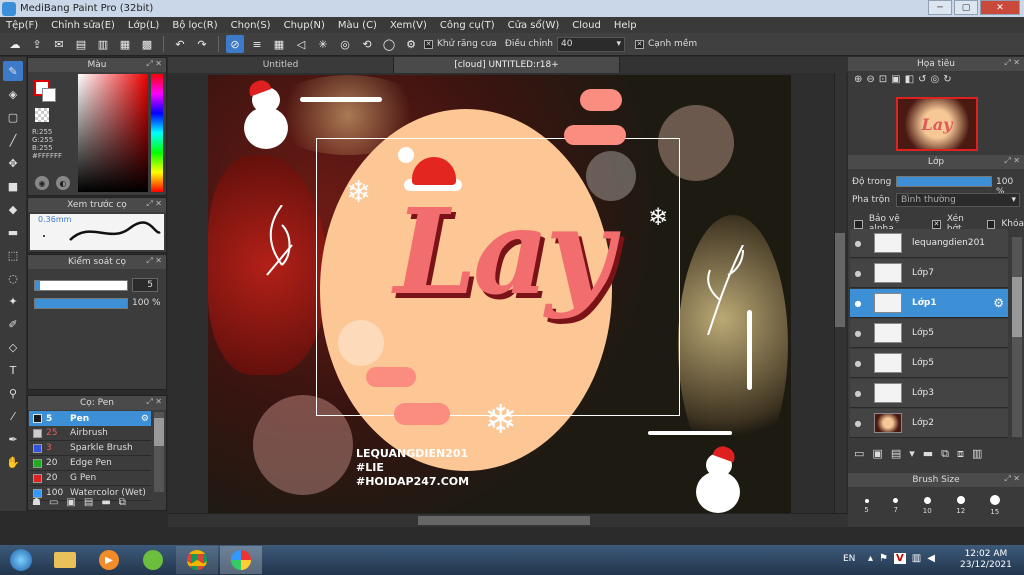 This screenshot has width=1024, height=575. What do you see at coordinates (1000, 7) in the screenshot?
I see `close-button: ✕` at bounding box center [1000, 7].